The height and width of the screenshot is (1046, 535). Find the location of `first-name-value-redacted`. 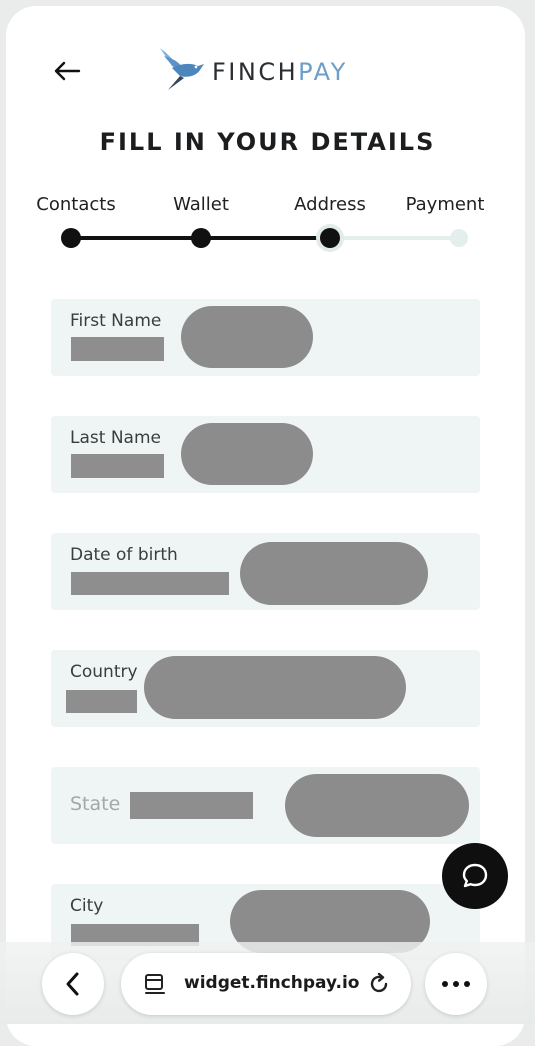

first-name-value-redacted is located at coordinates (117, 349).